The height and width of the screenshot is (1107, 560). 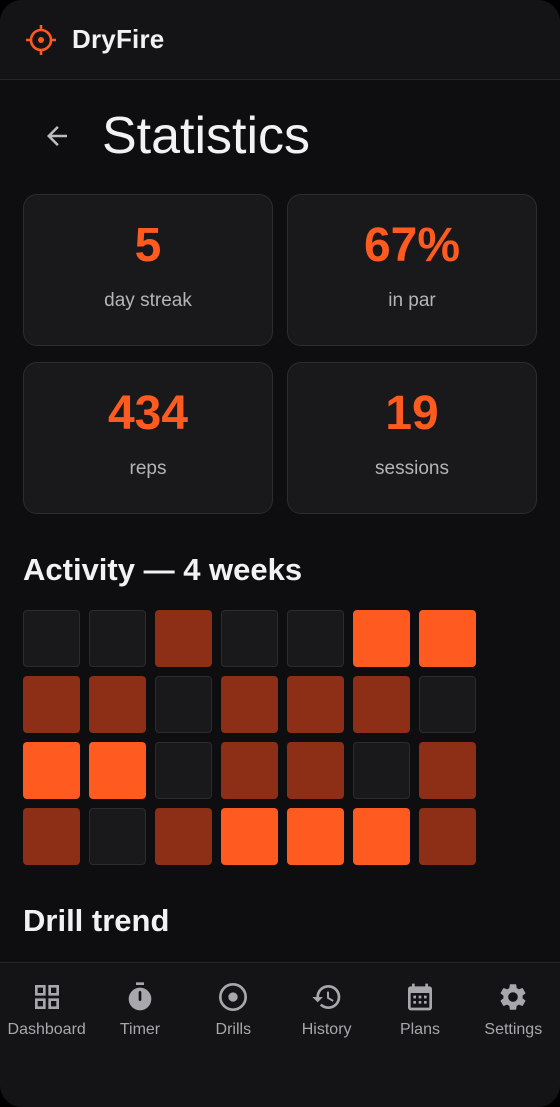 I want to click on stat-label: reps, so click(x=148, y=468).